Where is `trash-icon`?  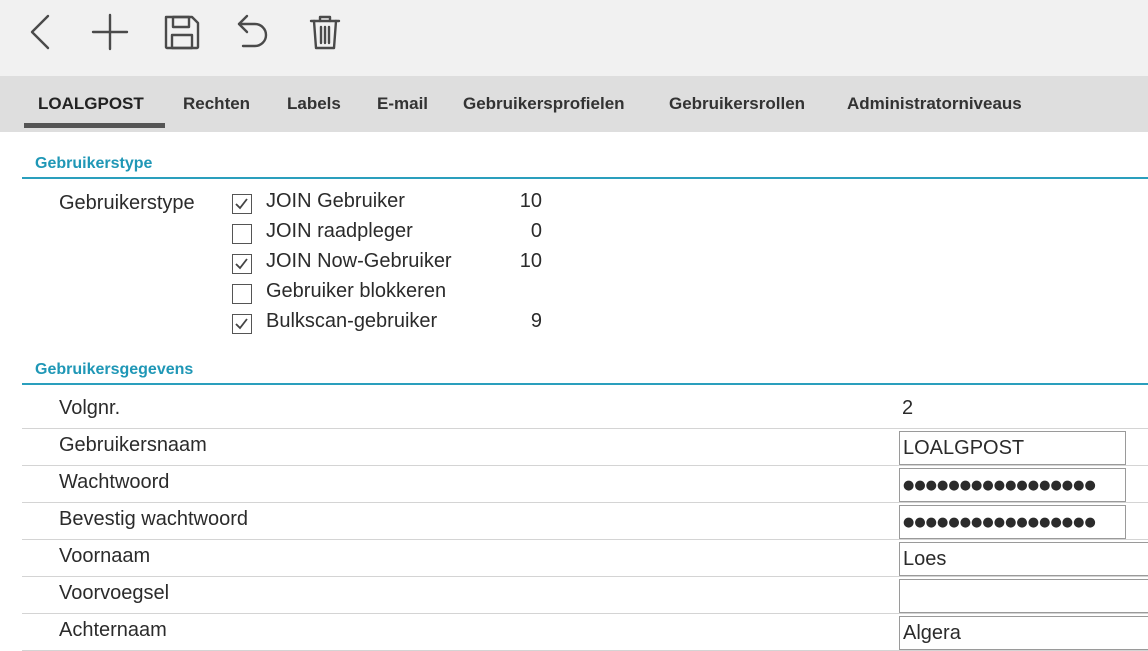 trash-icon is located at coordinates (325, 32).